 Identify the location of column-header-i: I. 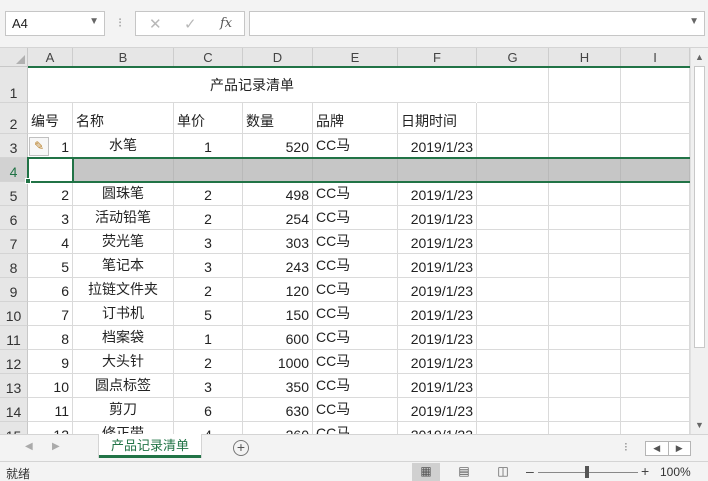
(655, 57).